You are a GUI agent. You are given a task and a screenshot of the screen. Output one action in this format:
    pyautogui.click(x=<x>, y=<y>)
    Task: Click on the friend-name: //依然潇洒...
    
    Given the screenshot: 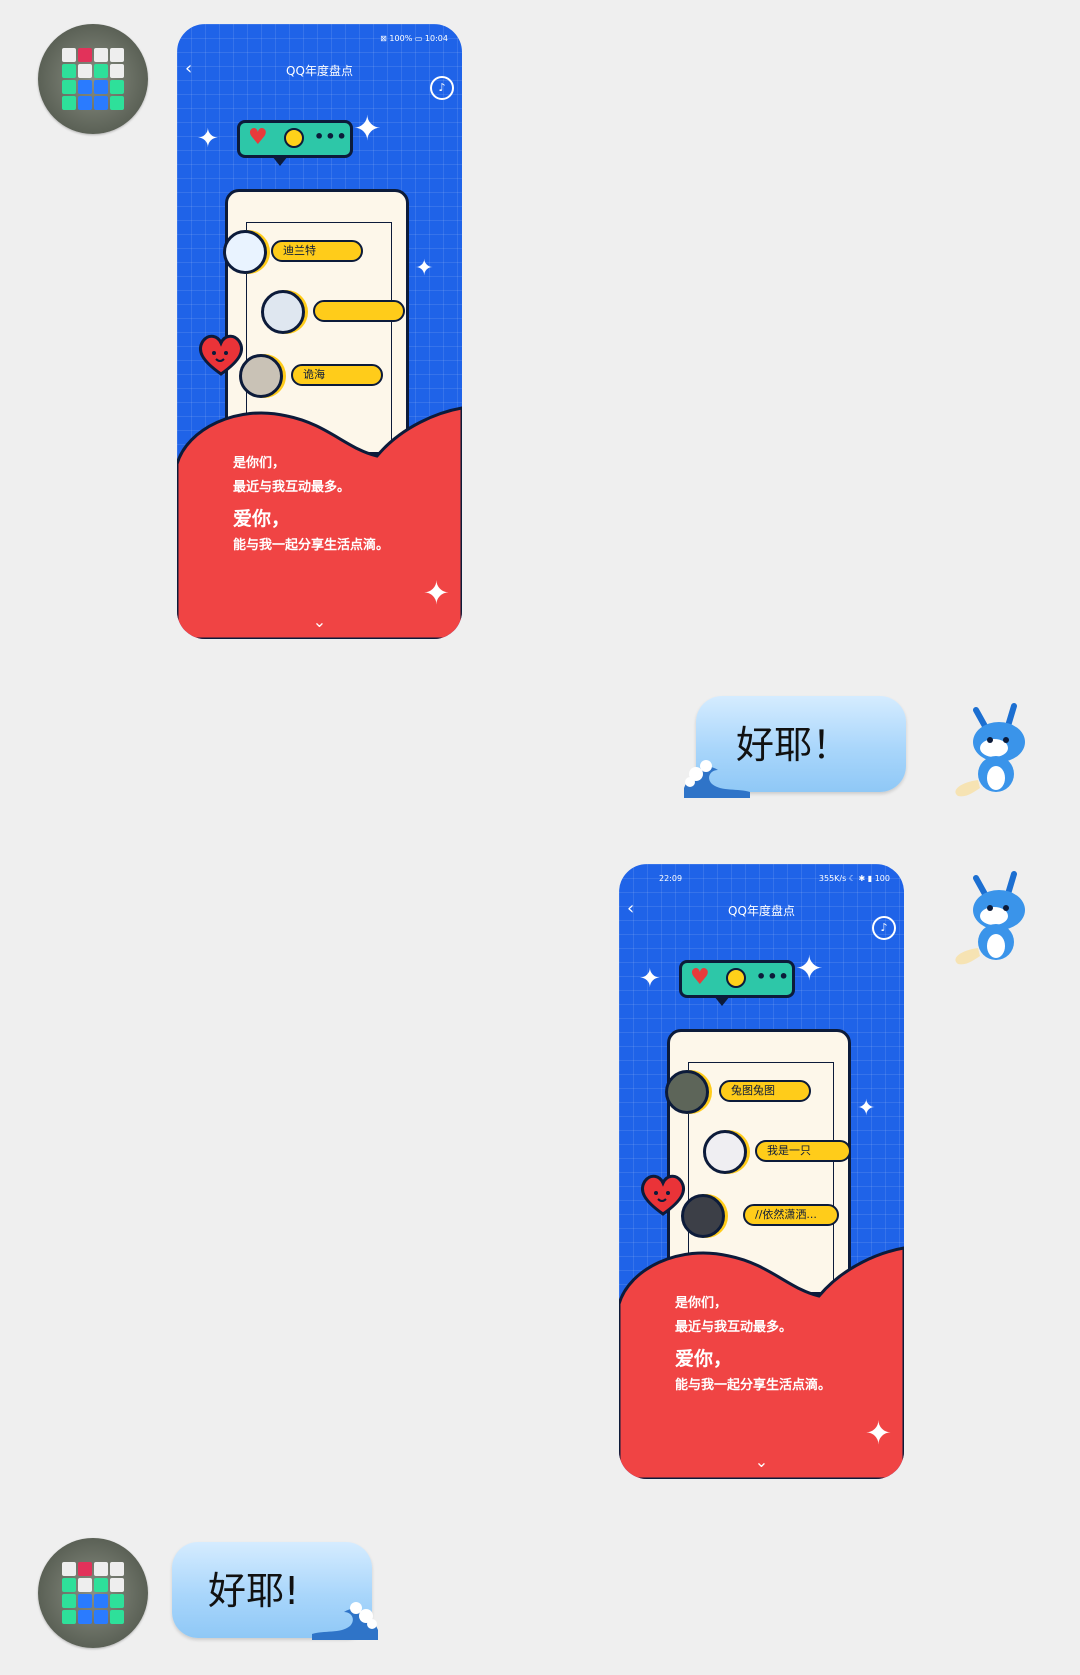 What is the action you would take?
    pyautogui.click(x=791, y=1215)
    